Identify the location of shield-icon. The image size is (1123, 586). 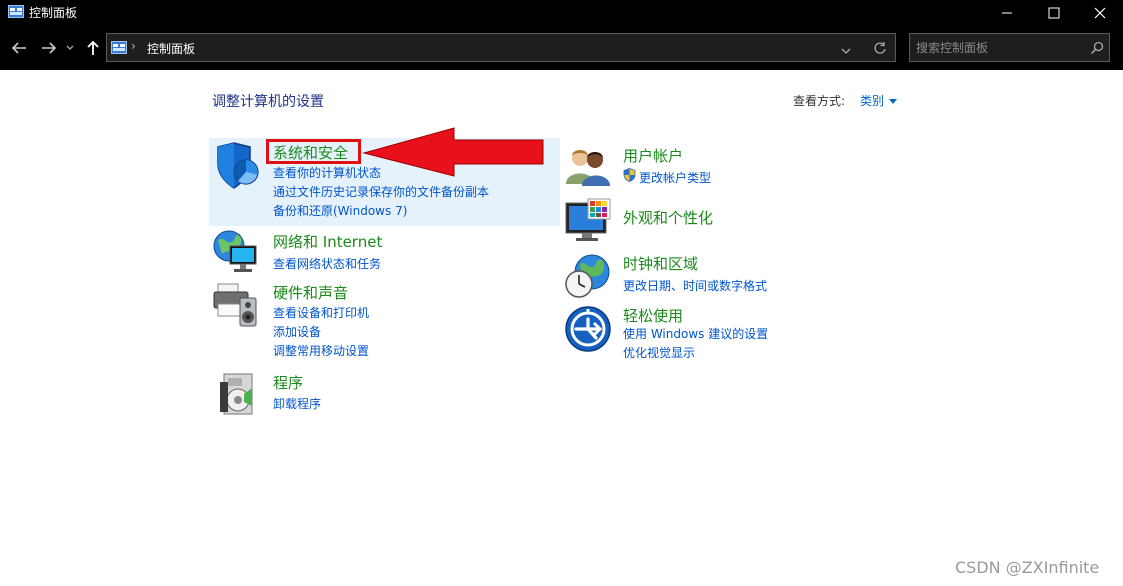
(238, 165).